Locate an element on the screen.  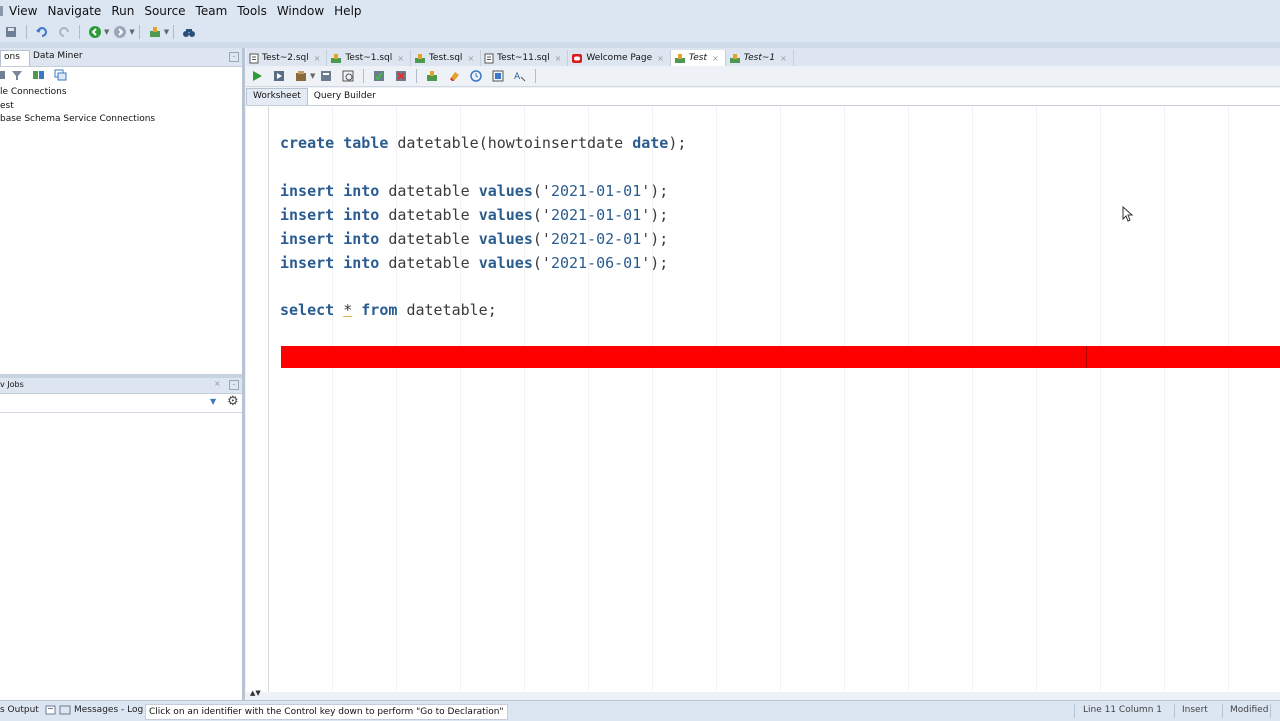
tree-item-oracle-connections: le Connections is located at coordinates (122, 93).